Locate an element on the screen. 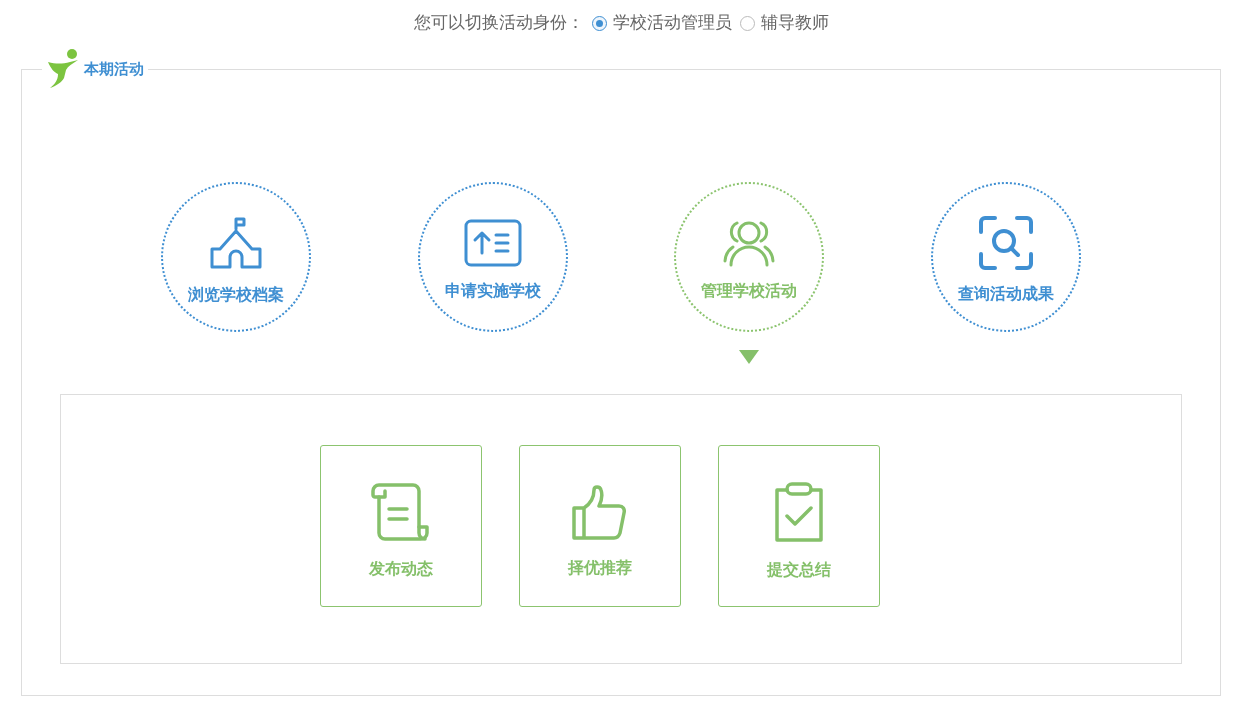 The image size is (1242, 711). action-card: 择优推荐 is located at coordinates (600, 526).